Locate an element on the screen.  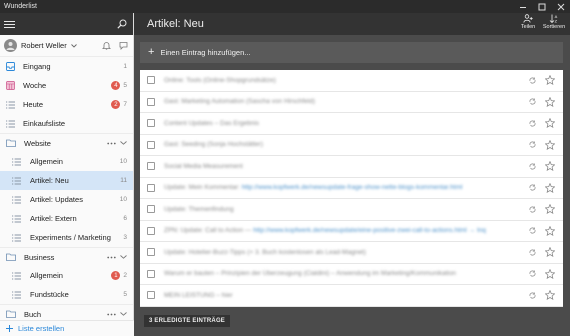
task-row: Gast: Seeding (Sonja Hochstätter) is located at coordinates (351, 145).